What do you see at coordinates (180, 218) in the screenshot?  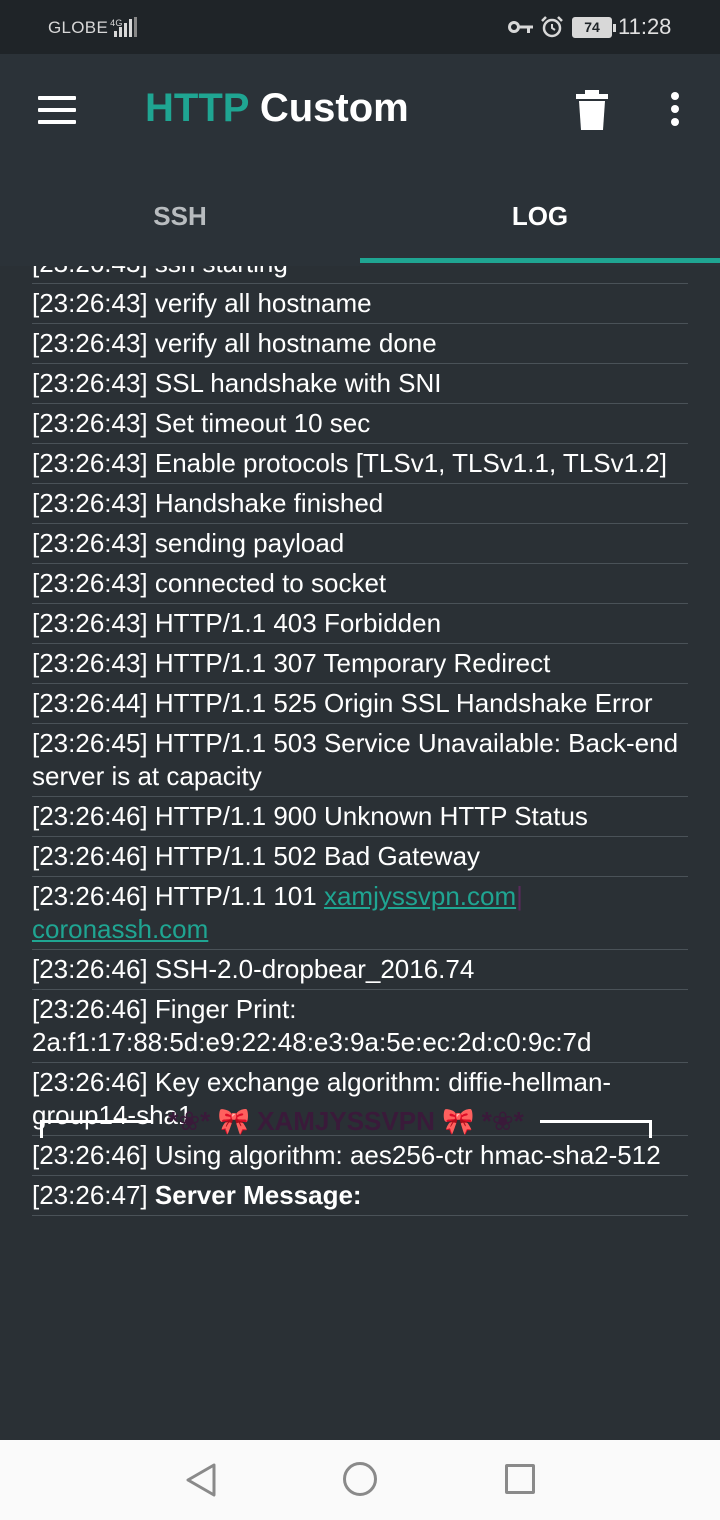 I see `tab-ssh: SSH` at bounding box center [180, 218].